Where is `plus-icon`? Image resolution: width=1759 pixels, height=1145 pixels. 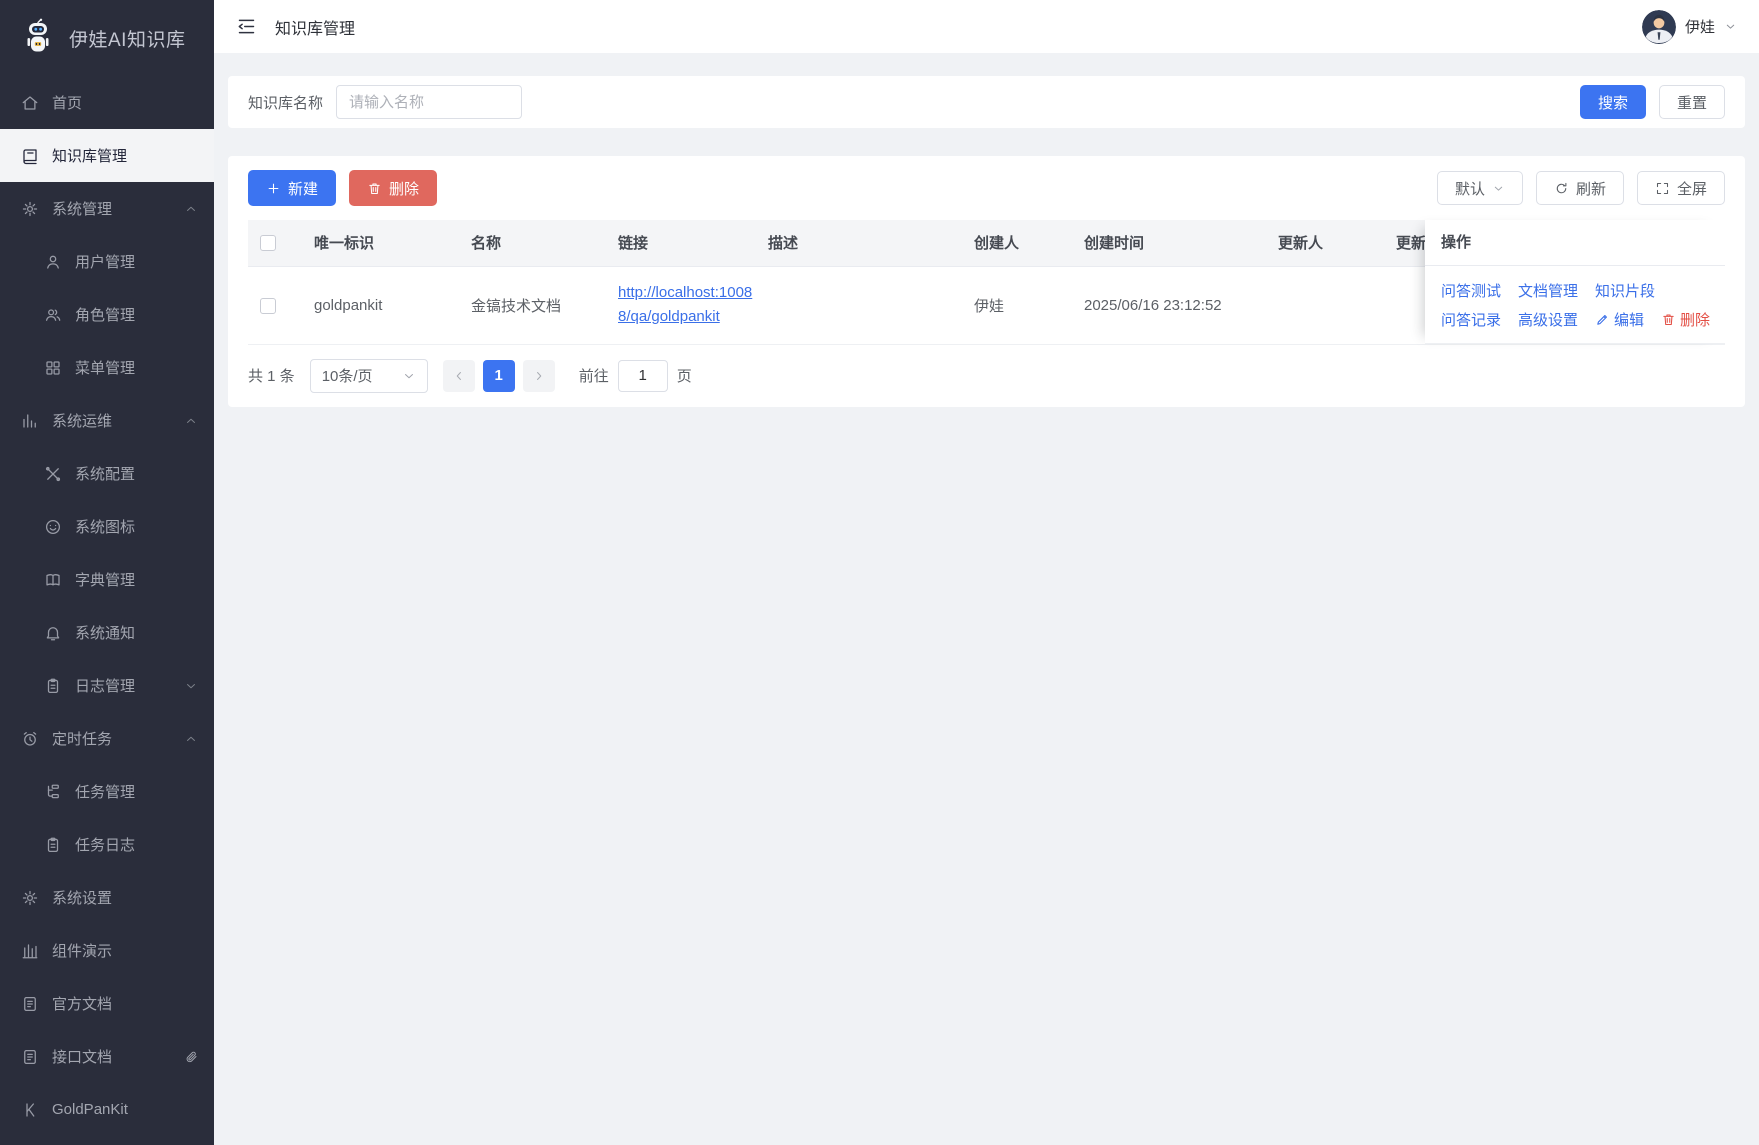
plus-icon is located at coordinates (273, 188).